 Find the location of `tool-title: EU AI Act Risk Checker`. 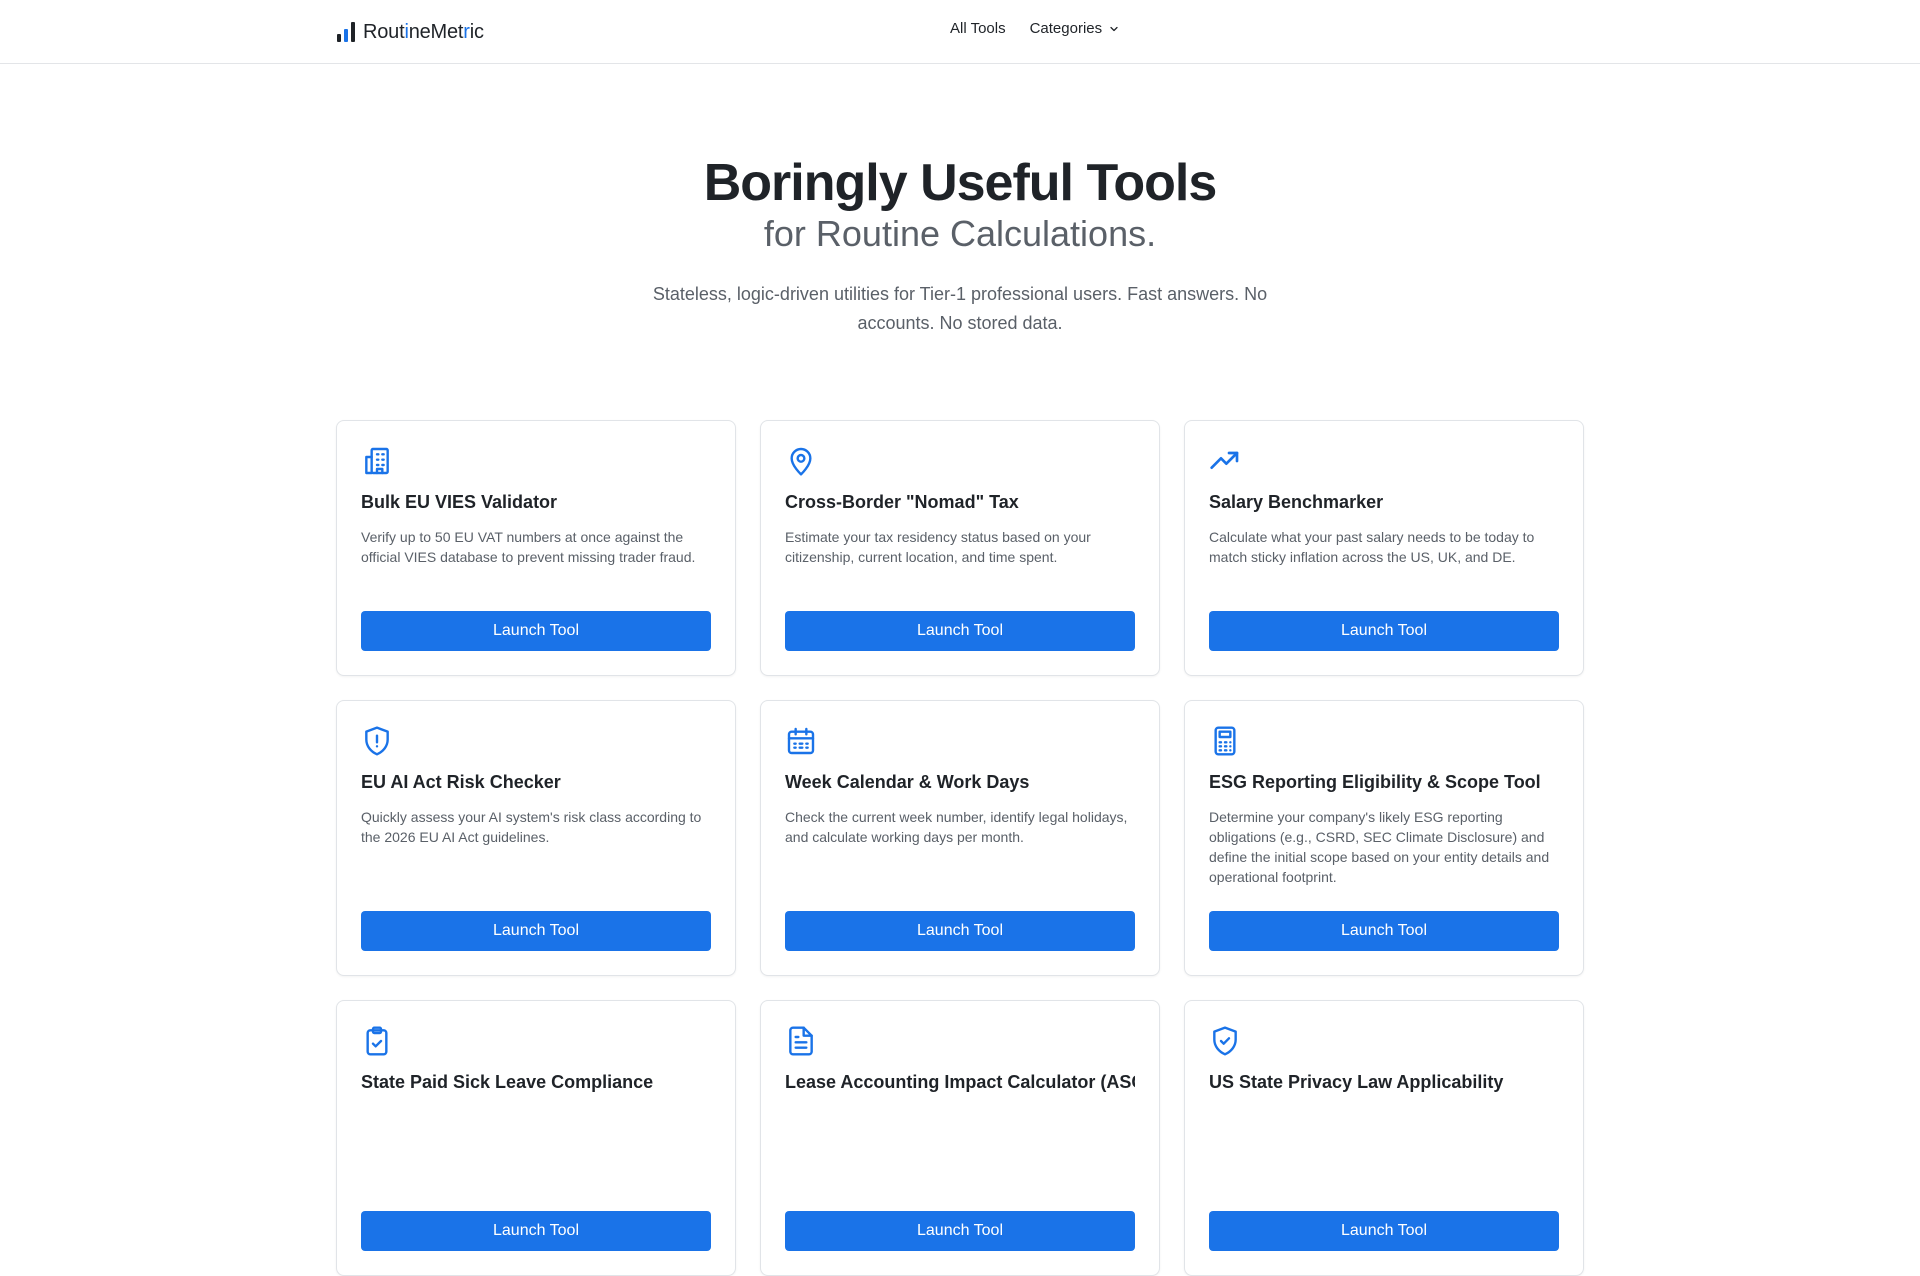

tool-title: EU AI Act Risk Checker is located at coordinates (461, 782).